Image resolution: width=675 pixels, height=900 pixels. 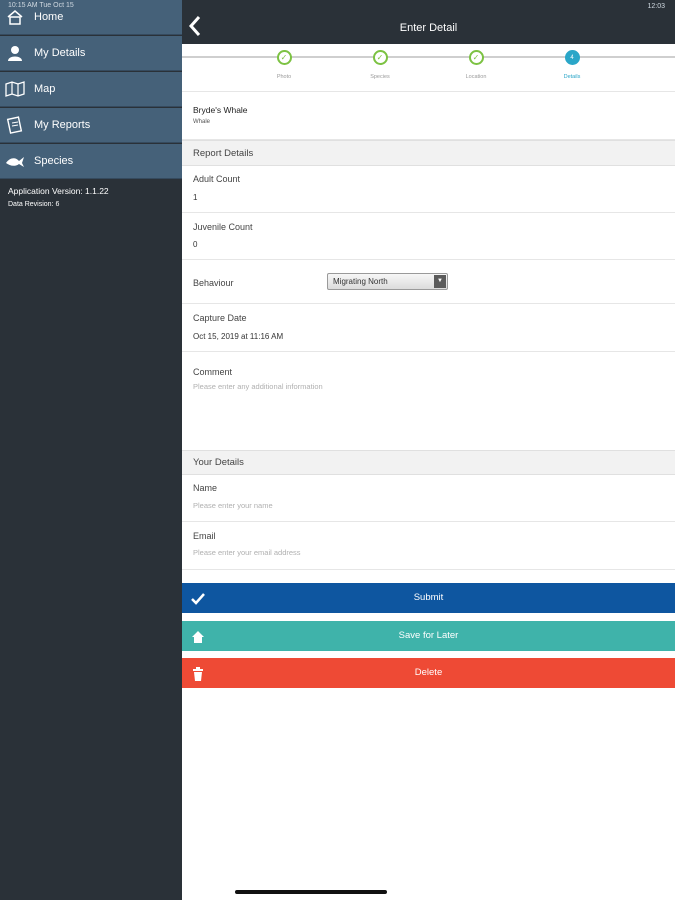 I want to click on field-value: 0, so click(x=195, y=244).